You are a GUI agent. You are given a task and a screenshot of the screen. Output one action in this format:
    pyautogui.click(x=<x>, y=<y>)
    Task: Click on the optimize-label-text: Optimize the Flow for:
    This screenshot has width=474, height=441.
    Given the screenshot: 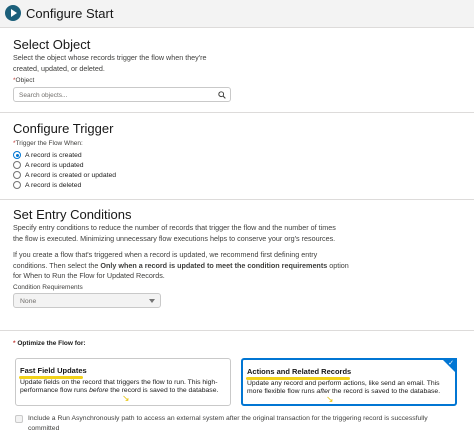 What is the action you would take?
    pyautogui.click(x=51, y=343)
    